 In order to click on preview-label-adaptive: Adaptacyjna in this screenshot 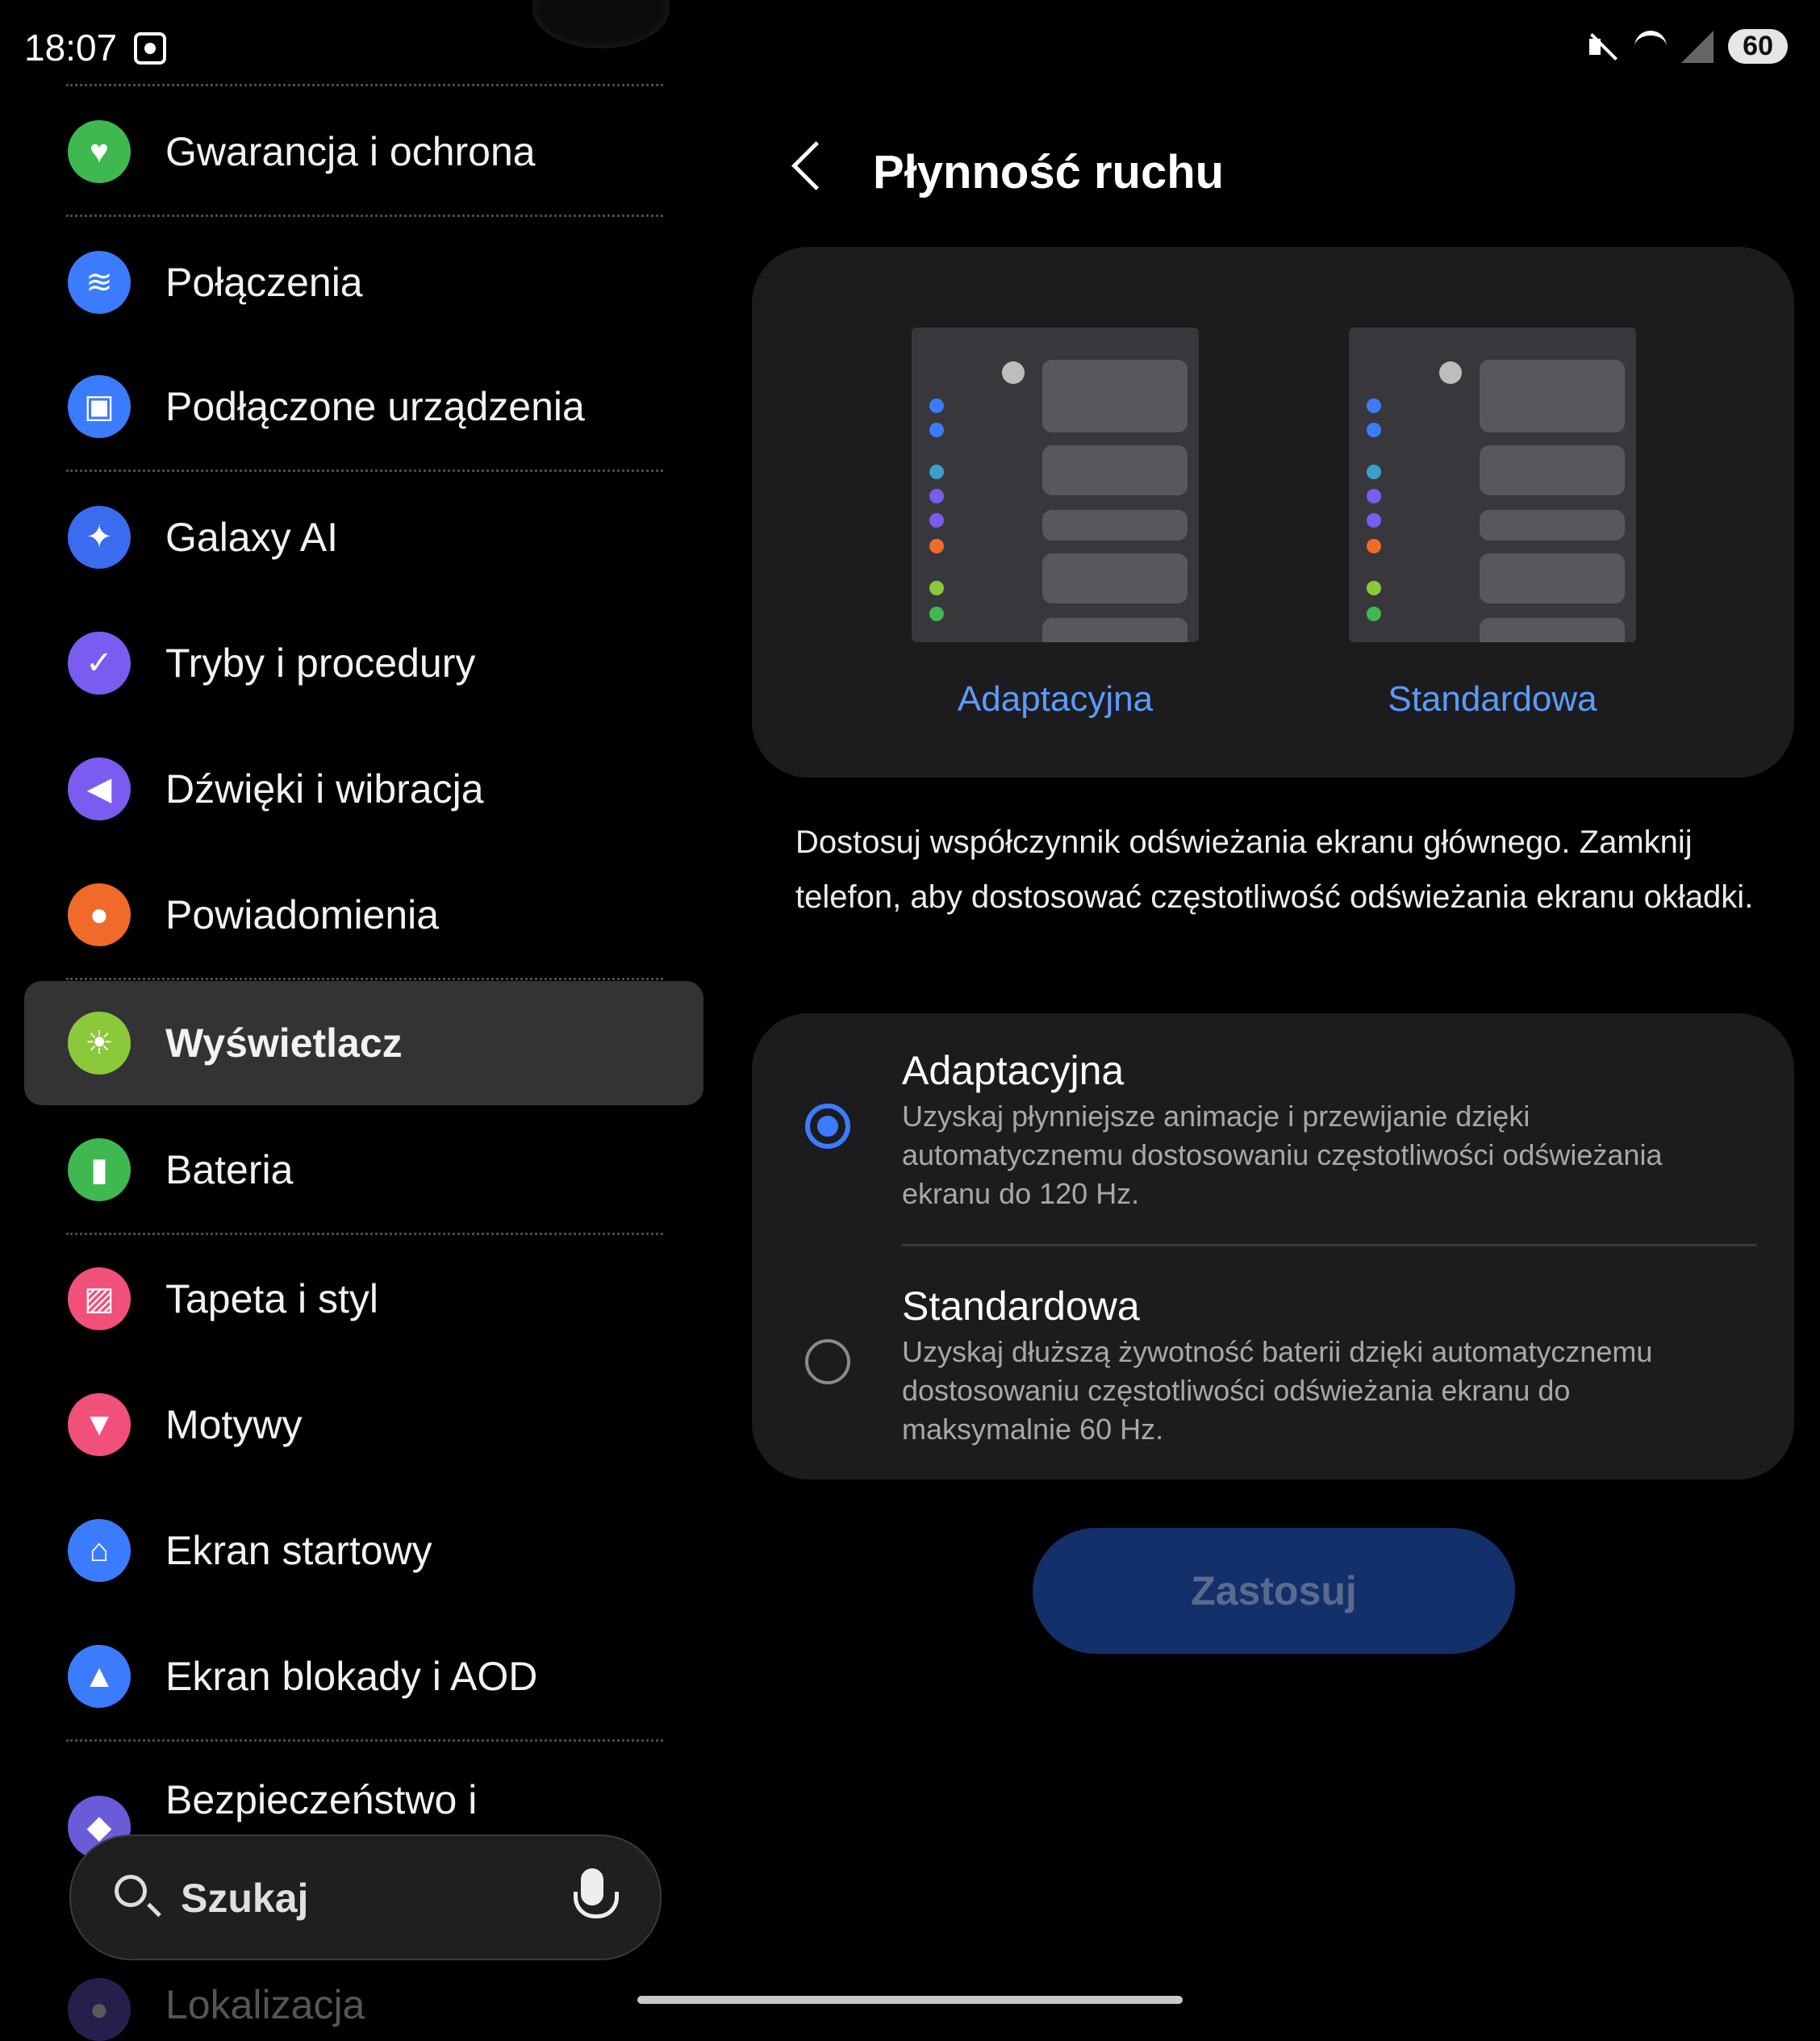, I will do `click(1055, 699)`.